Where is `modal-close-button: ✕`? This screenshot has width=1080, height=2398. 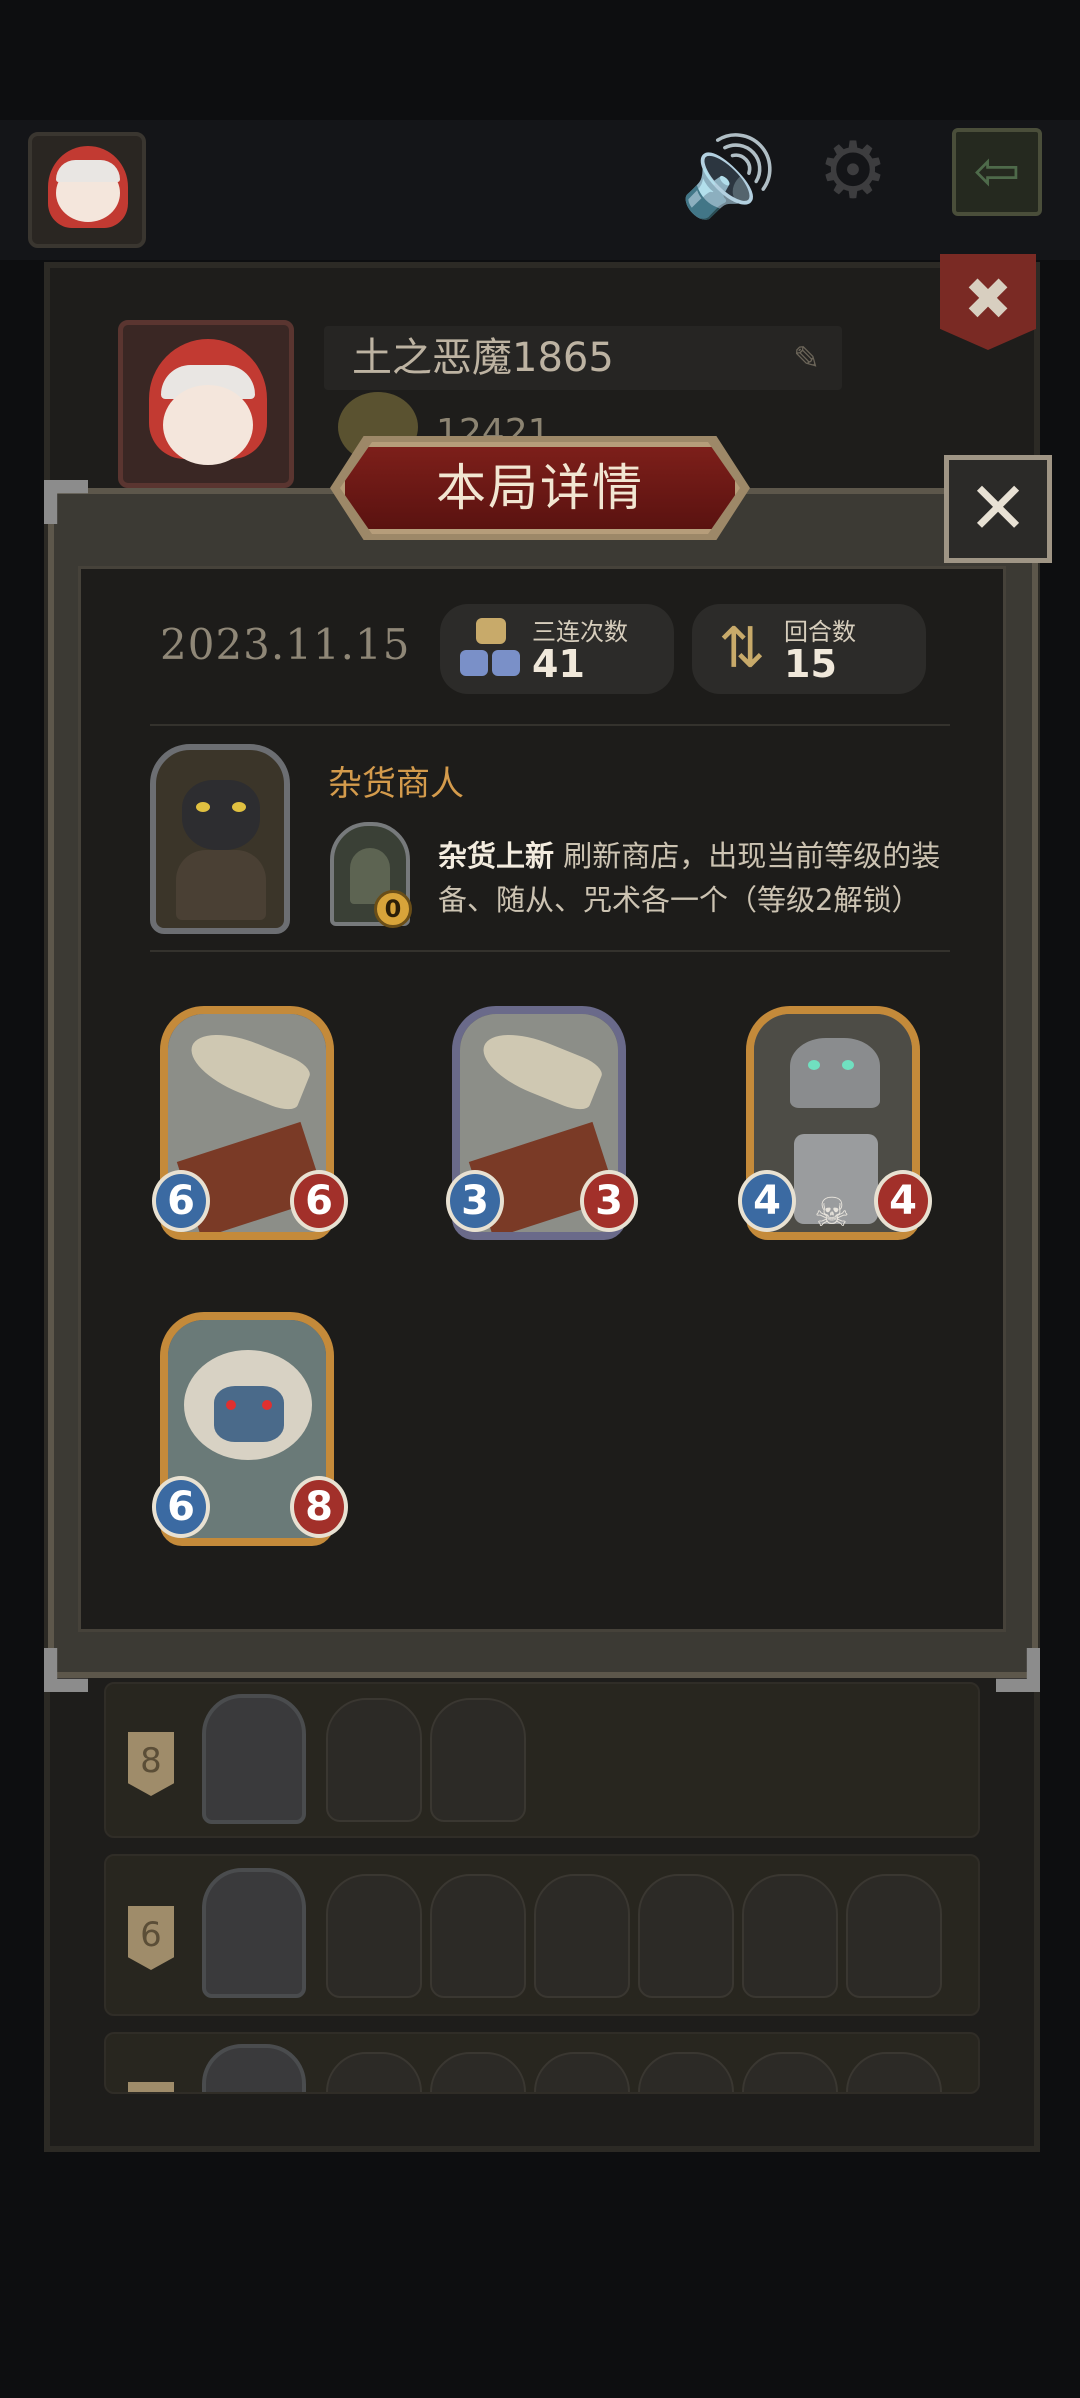 modal-close-button: ✕ is located at coordinates (998, 509).